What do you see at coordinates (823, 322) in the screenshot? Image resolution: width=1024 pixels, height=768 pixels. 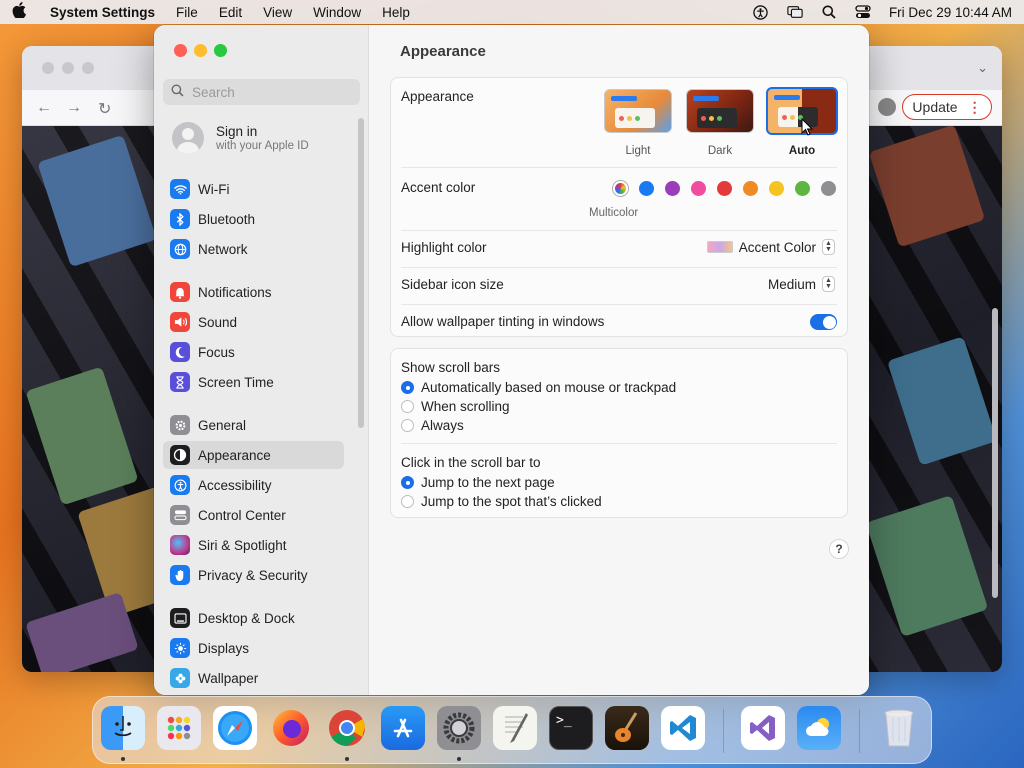 I see `wallpaper-tinting-toggle` at bounding box center [823, 322].